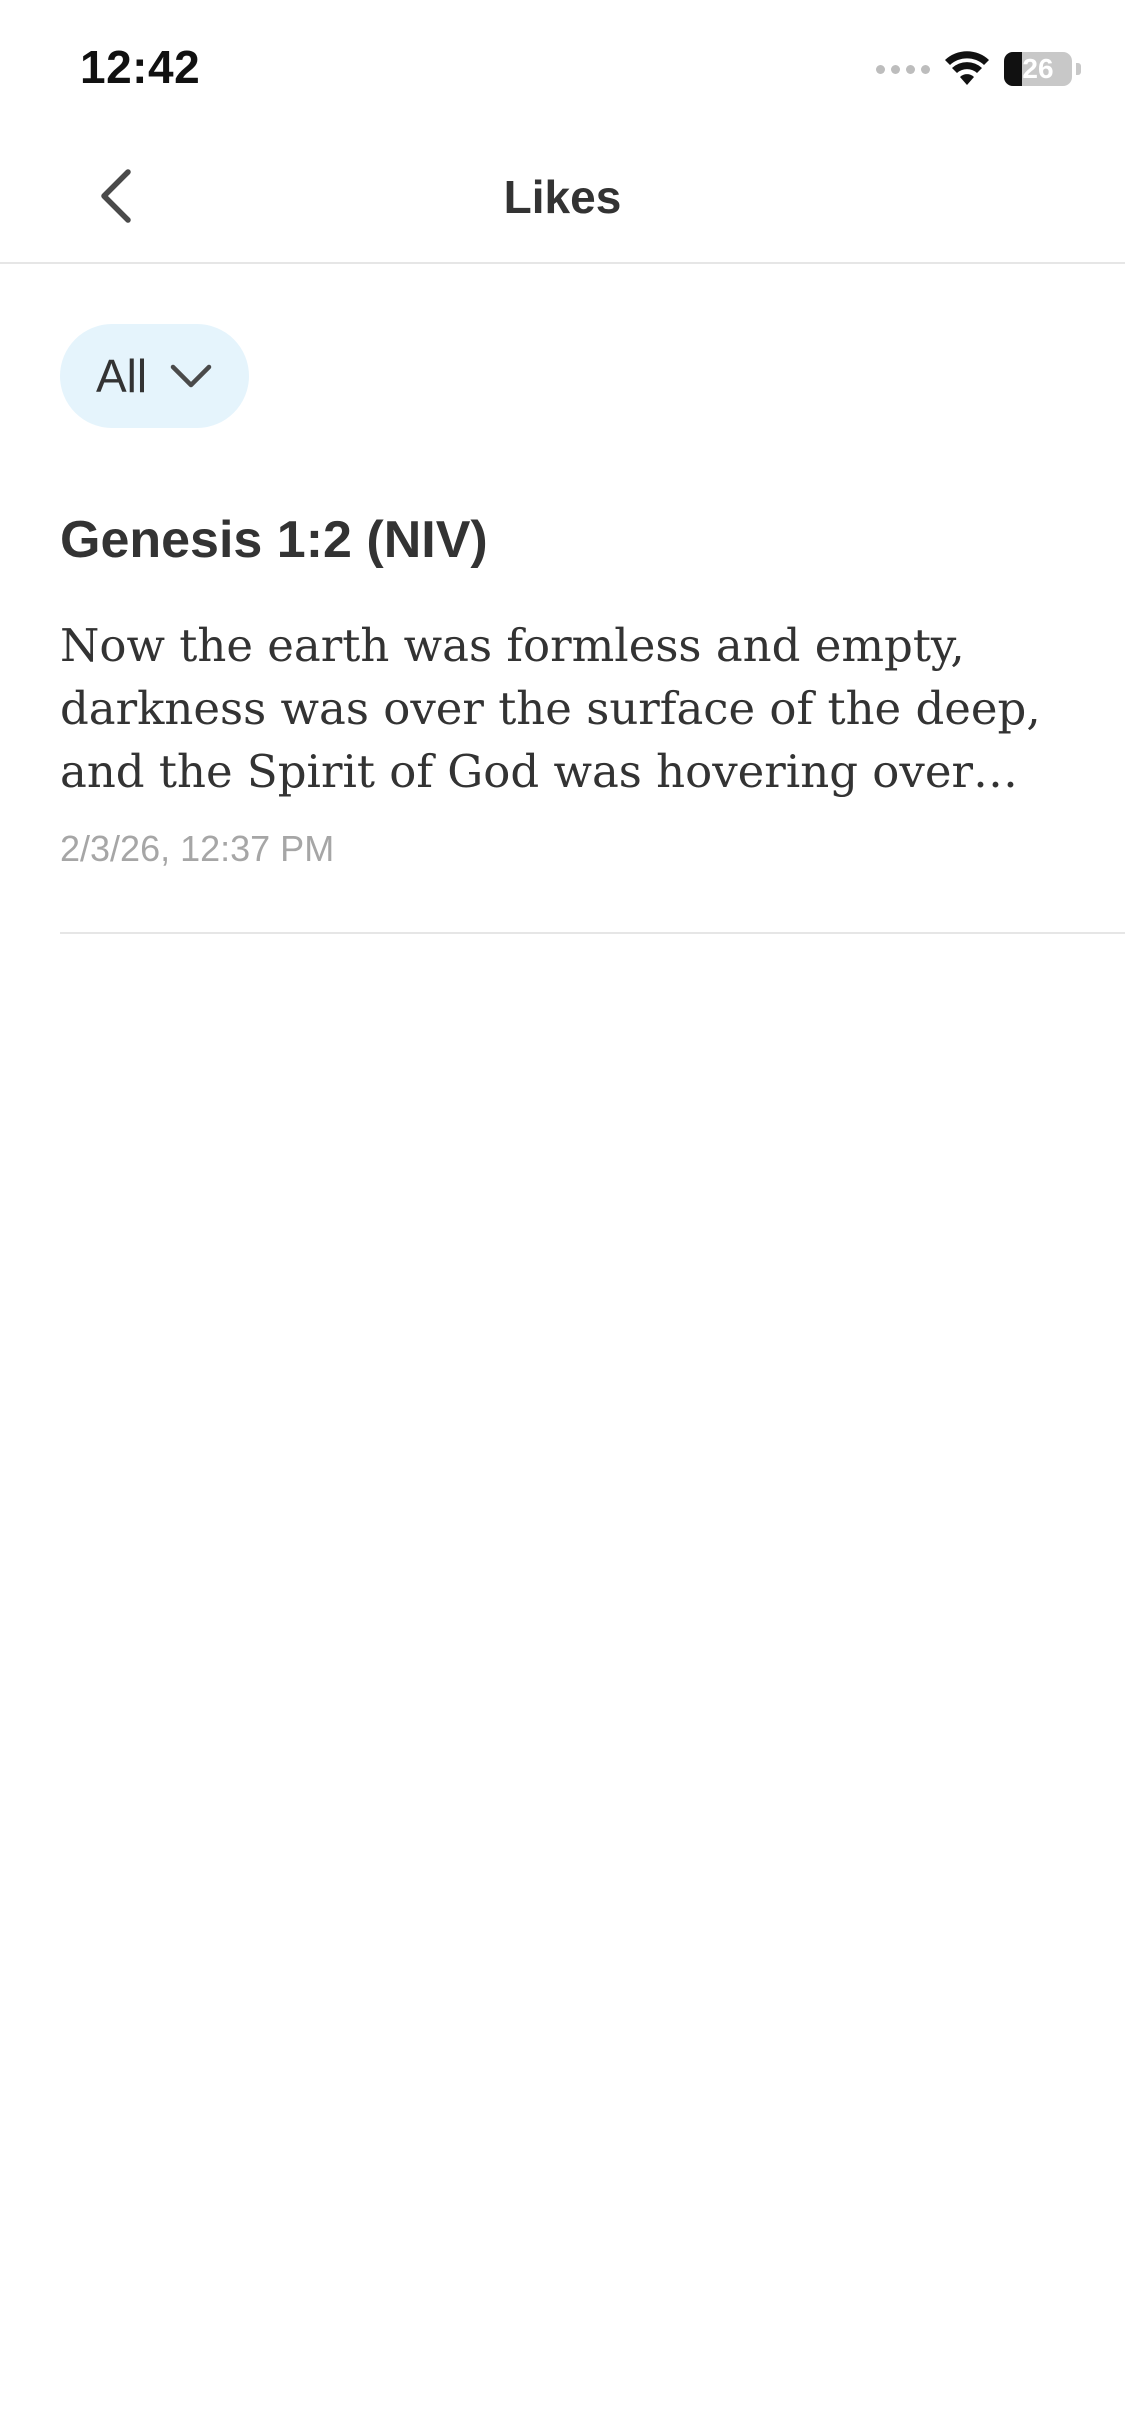  I want to click on cellular-signal-icon, so click(903, 69).